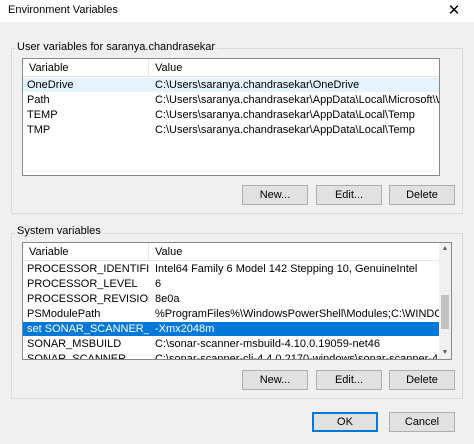  Describe the element at coordinates (231, 284) in the screenshot. I see `table-row: PROCESSOR_LEVEL 6` at that location.